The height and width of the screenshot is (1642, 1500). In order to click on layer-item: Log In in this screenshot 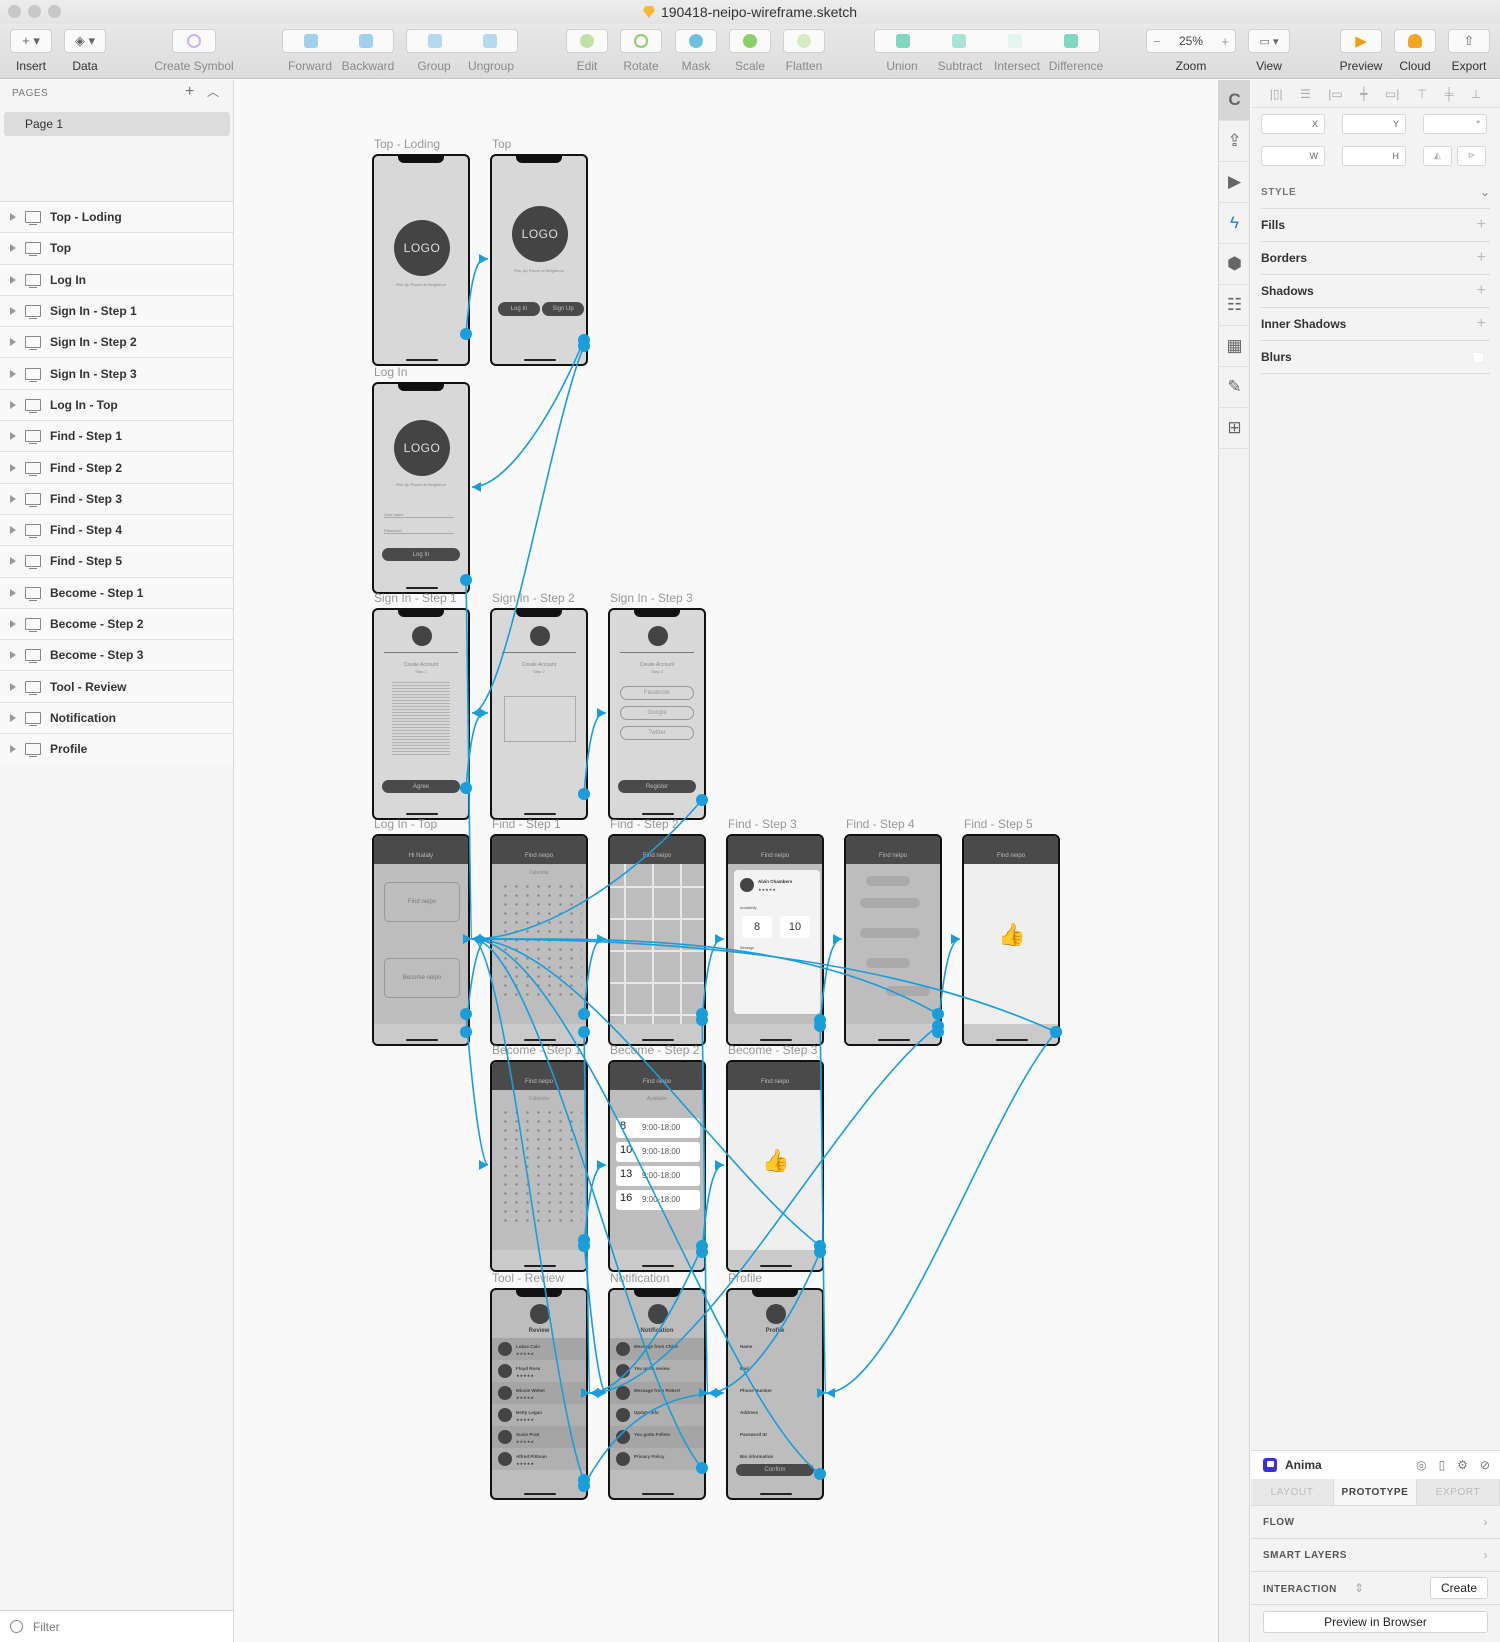, I will do `click(116, 279)`.